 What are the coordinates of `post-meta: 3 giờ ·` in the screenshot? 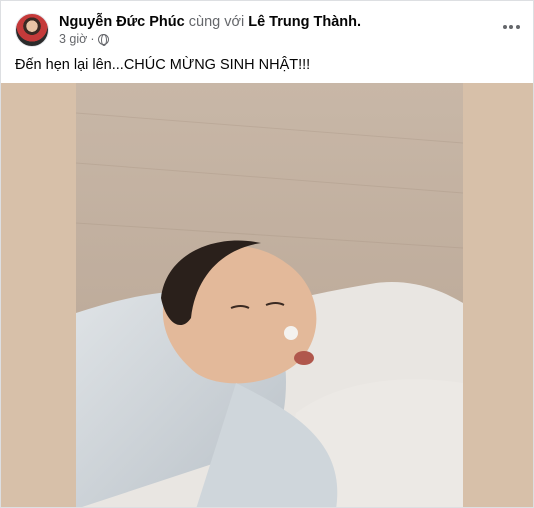 It's located at (84, 39).